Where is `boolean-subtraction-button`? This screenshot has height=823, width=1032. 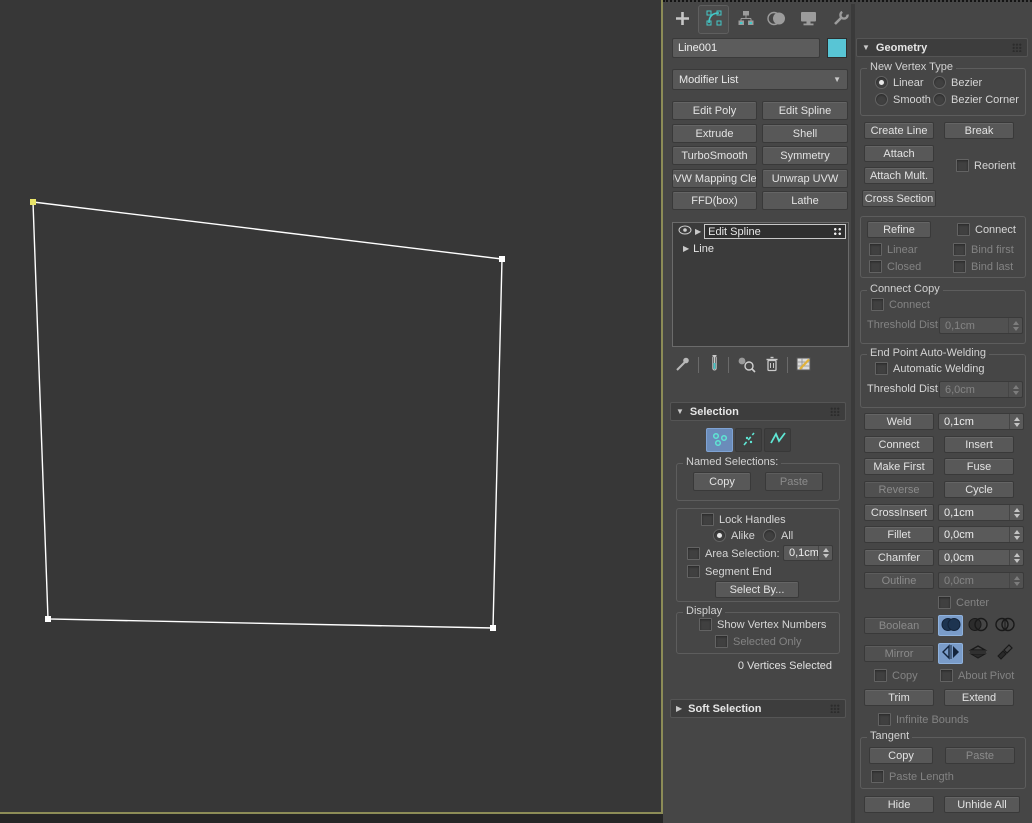
boolean-subtraction-button is located at coordinates (977, 625).